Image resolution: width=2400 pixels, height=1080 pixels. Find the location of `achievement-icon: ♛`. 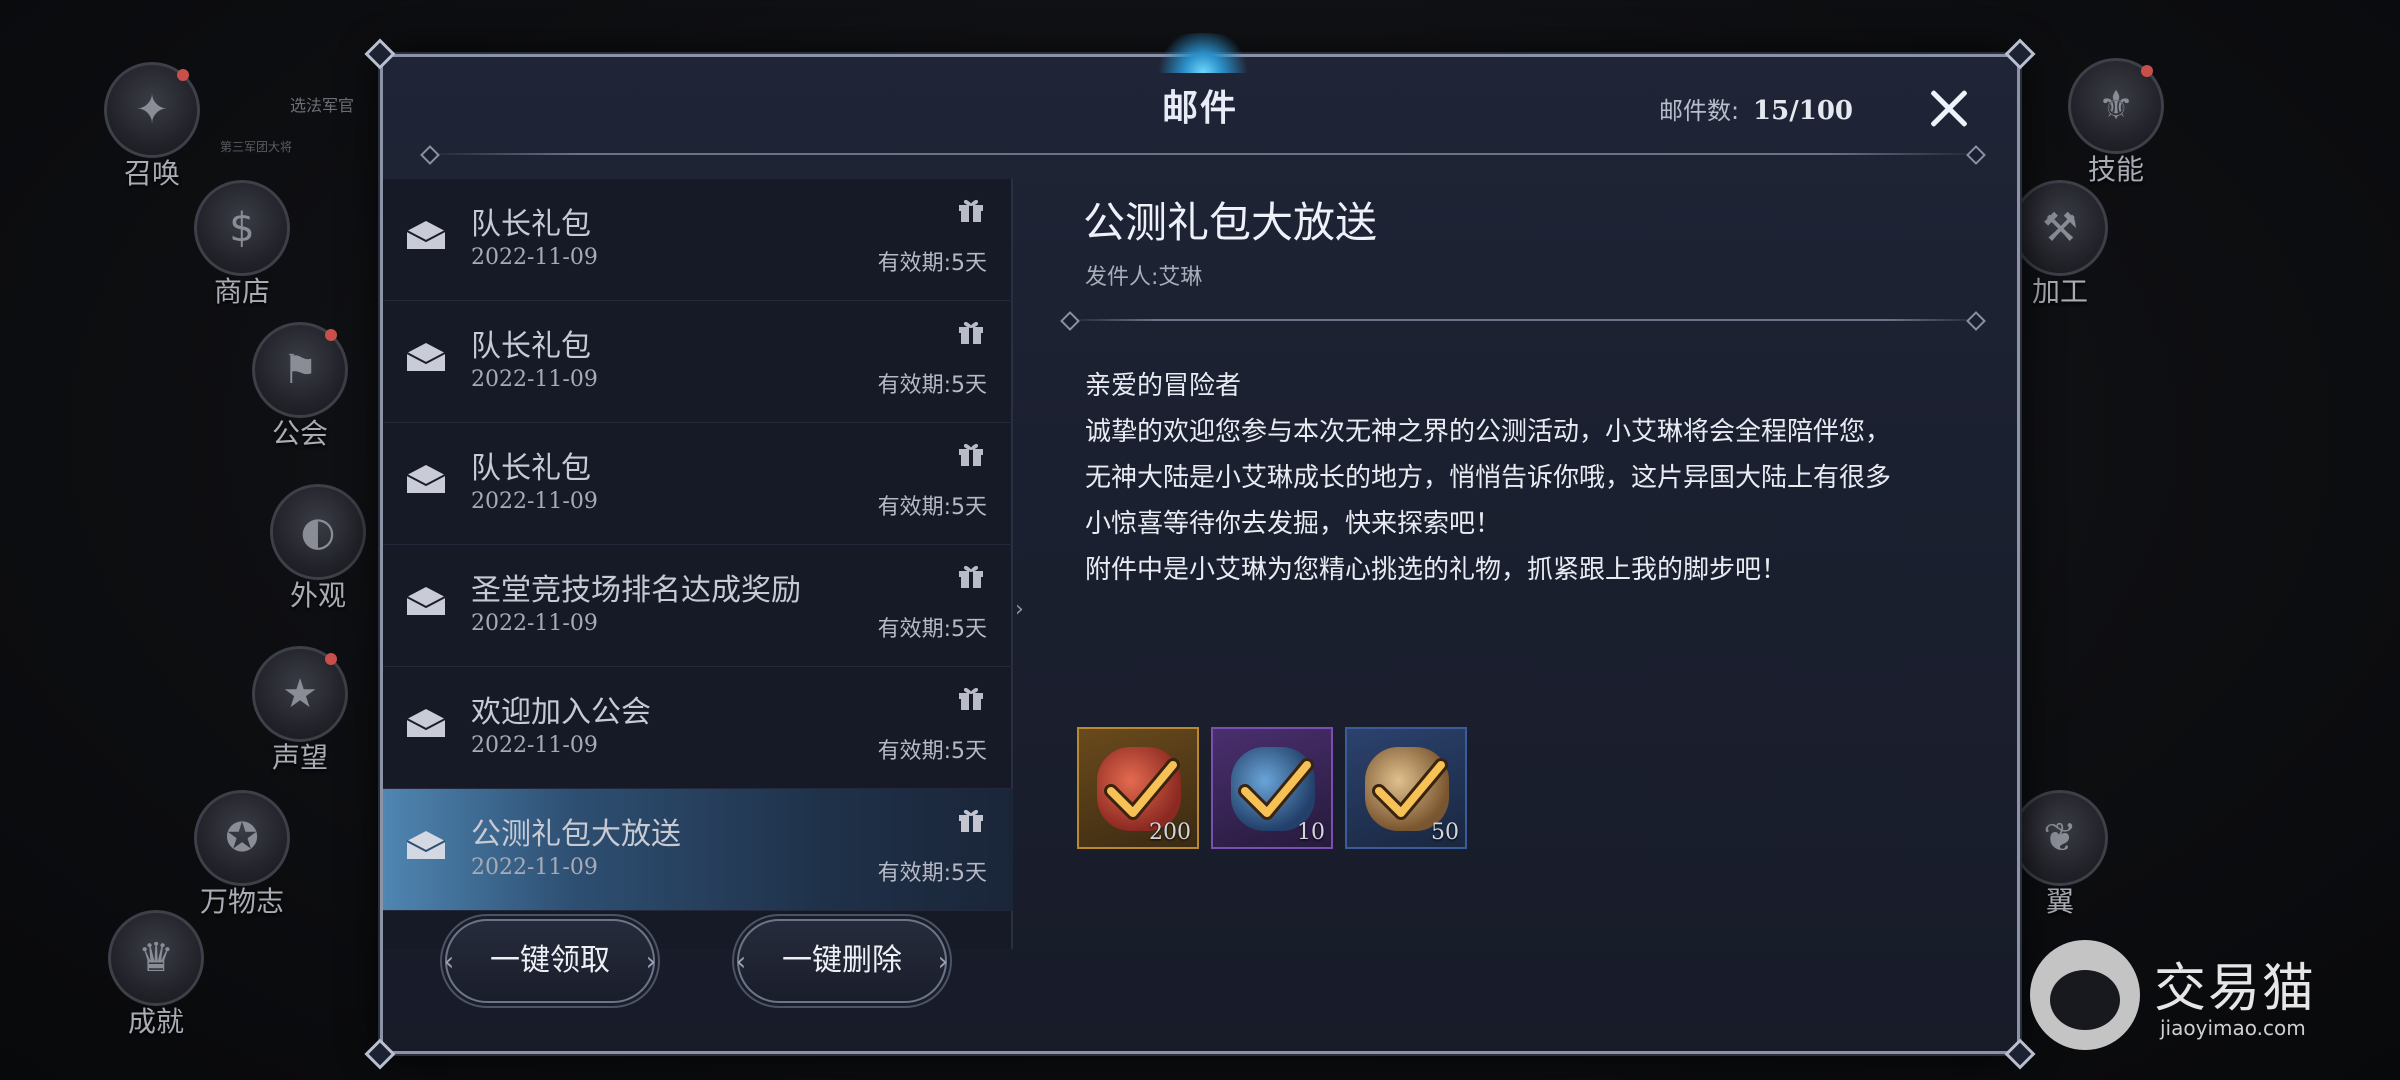

achievement-icon: ♛ is located at coordinates (156, 958).